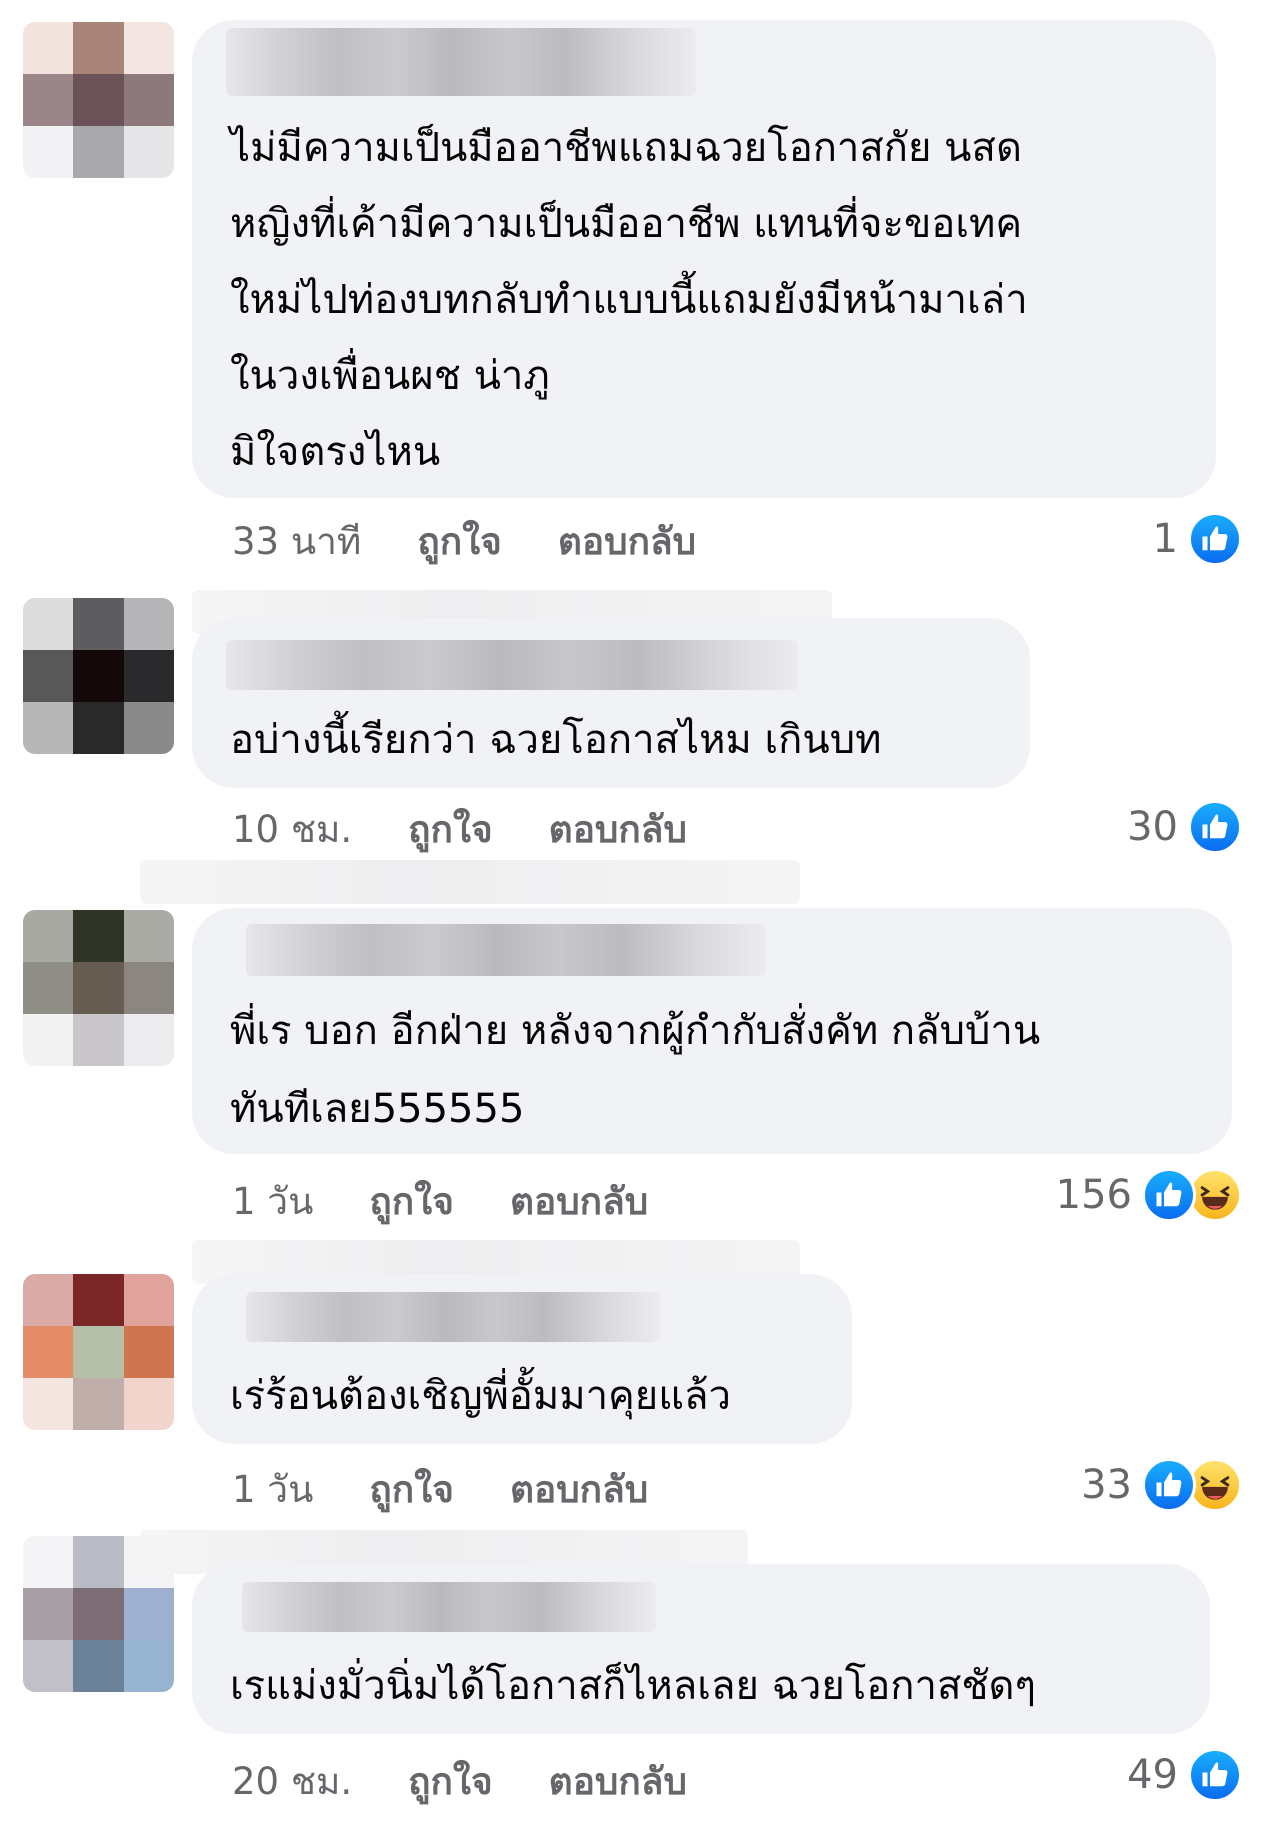 The image size is (1280, 1824). Describe the element at coordinates (1165, 539) in the screenshot. I see `reaction-count: 1` at that location.